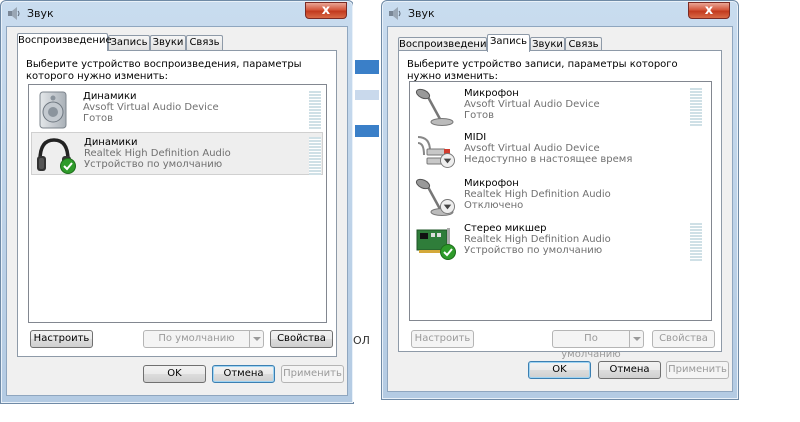  Describe the element at coordinates (447, 206) in the screenshot. I see `disabled-arrow-icon` at that location.